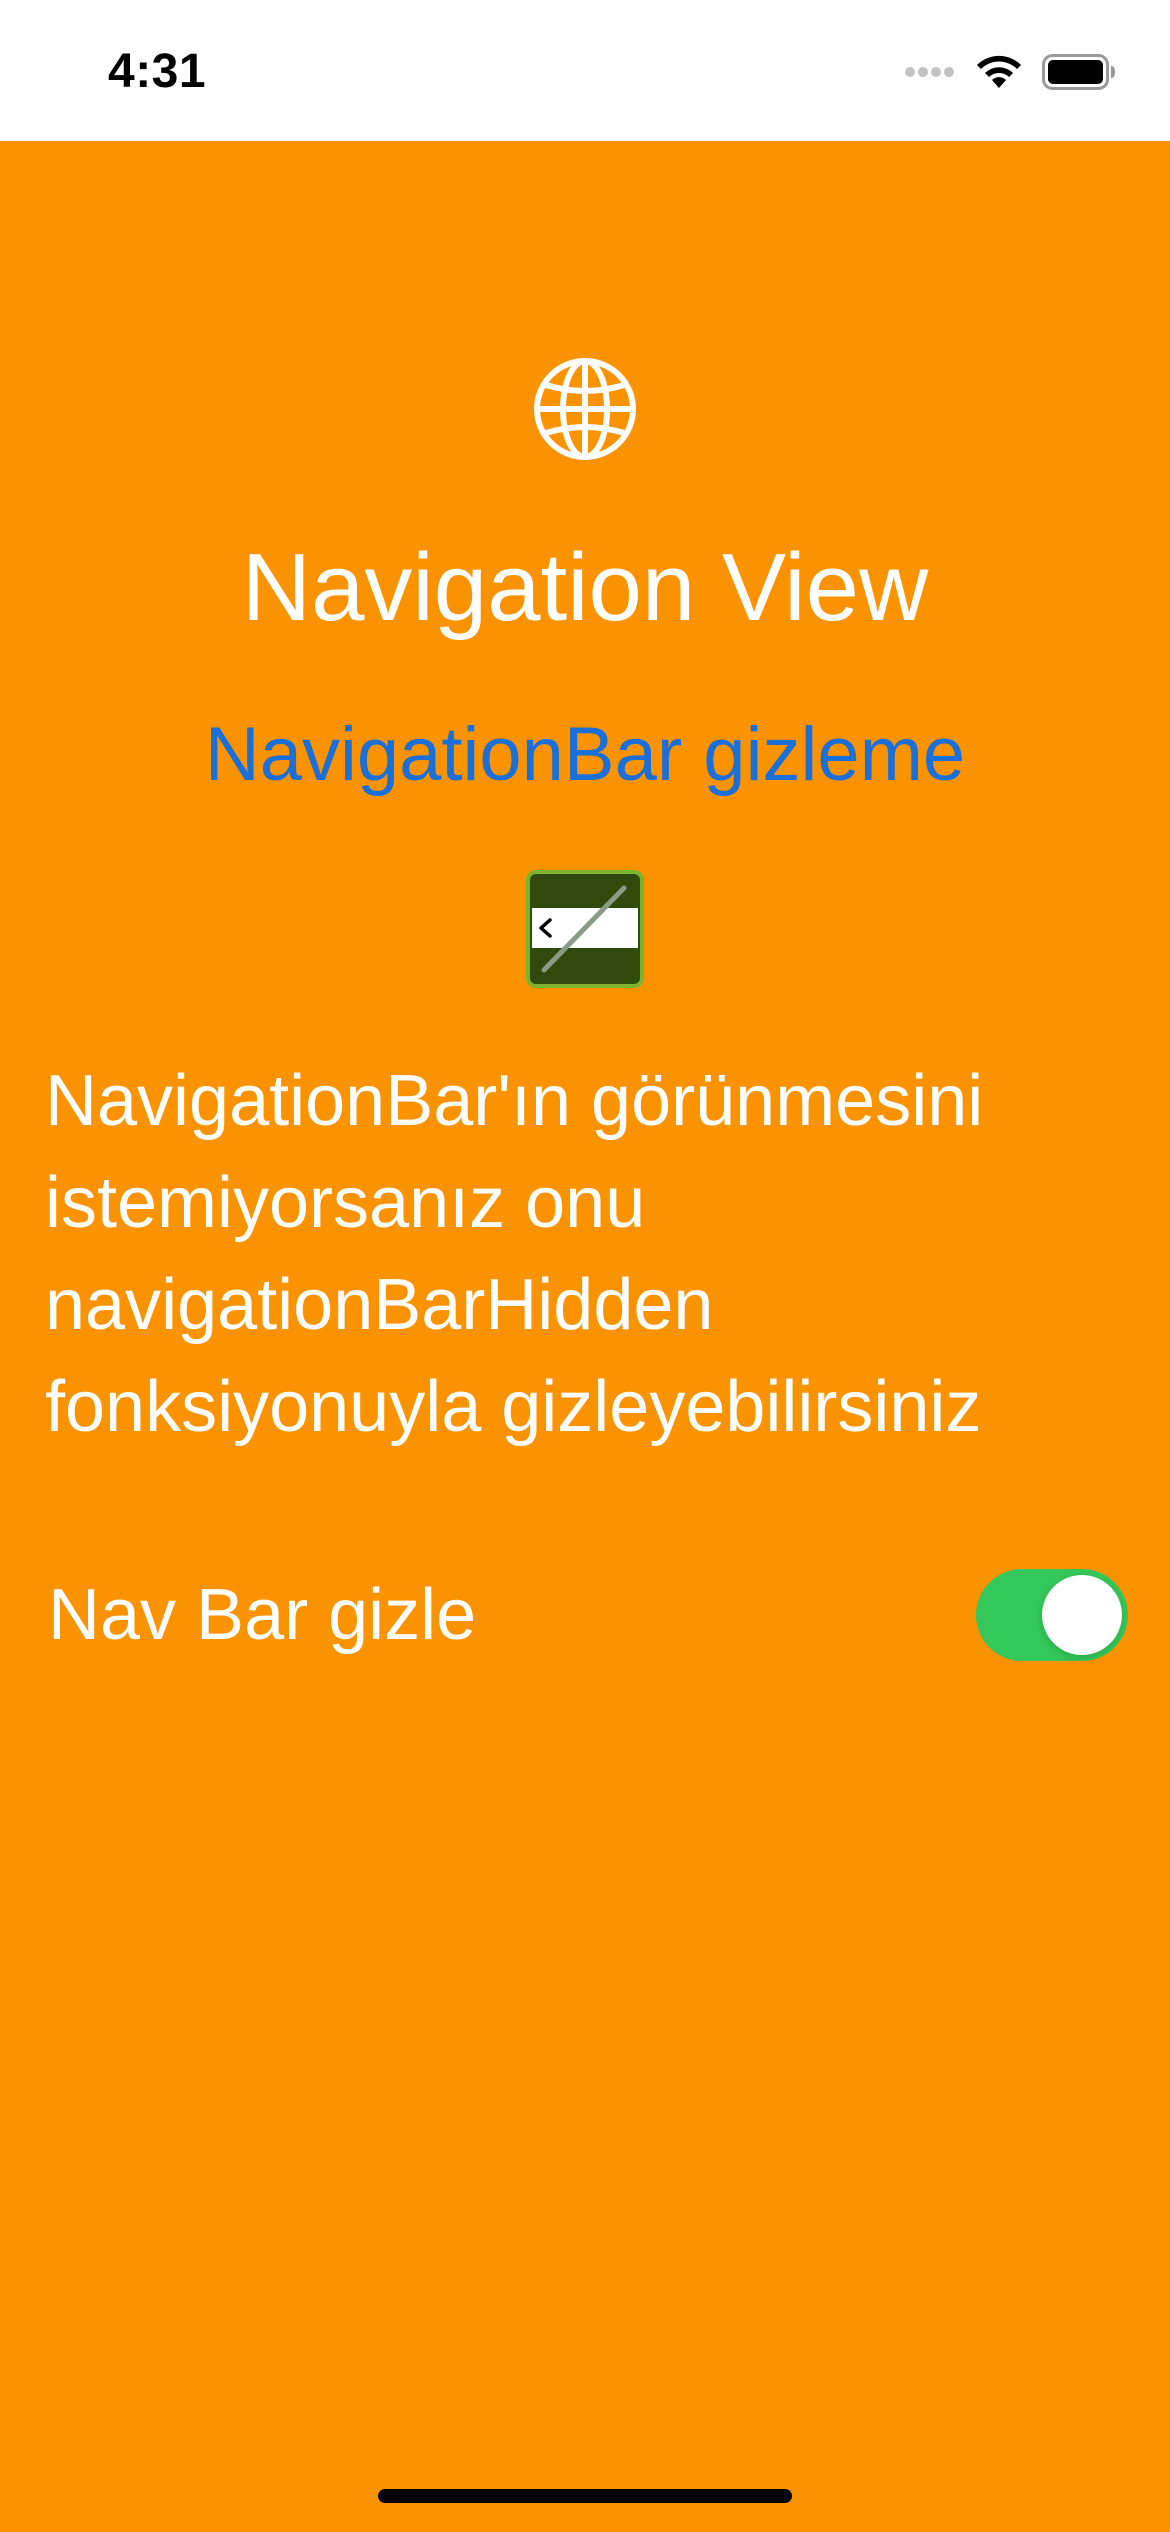 This screenshot has height=2532, width=1170. What do you see at coordinates (585, 2496) in the screenshot?
I see `home-indicator` at bounding box center [585, 2496].